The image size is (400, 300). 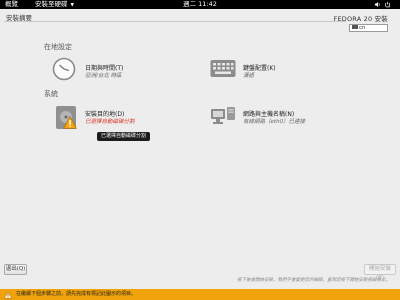 What do you see at coordinates (51, 94) in the screenshot?
I see `section-title-system: 系統` at bounding box center [51, 94].